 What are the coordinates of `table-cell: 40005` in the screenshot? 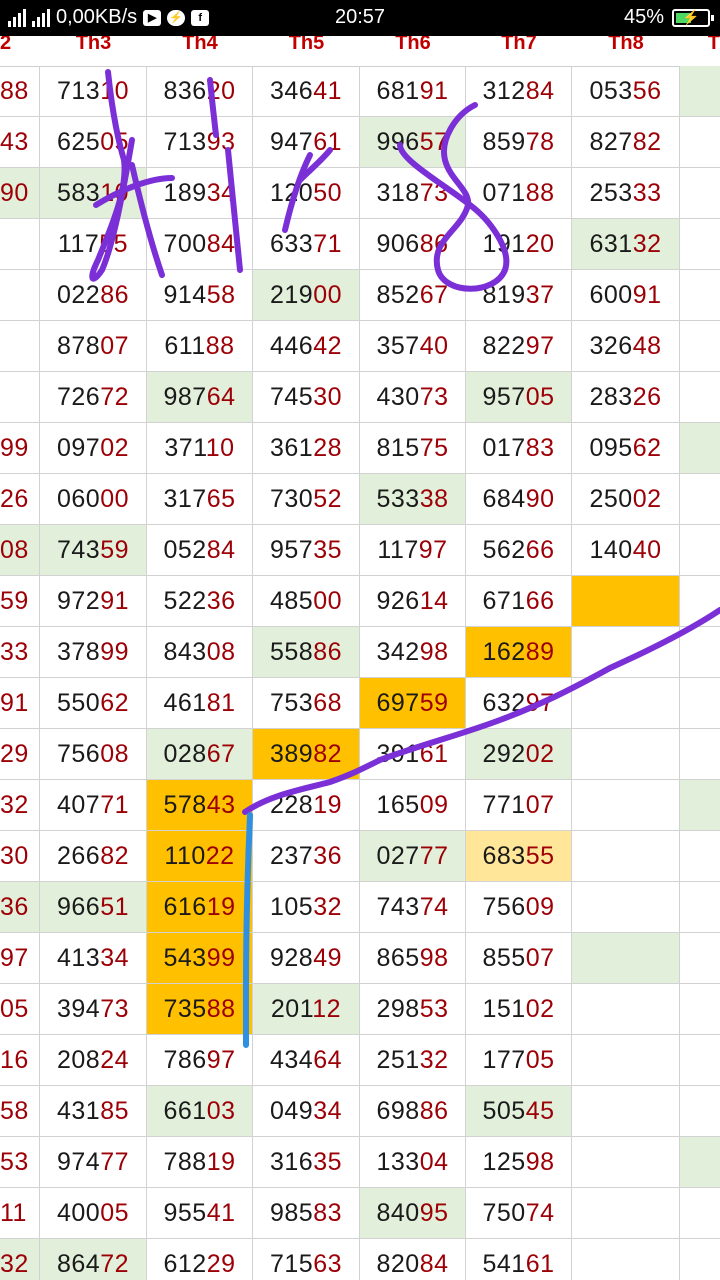 It's located at (93, 1213).